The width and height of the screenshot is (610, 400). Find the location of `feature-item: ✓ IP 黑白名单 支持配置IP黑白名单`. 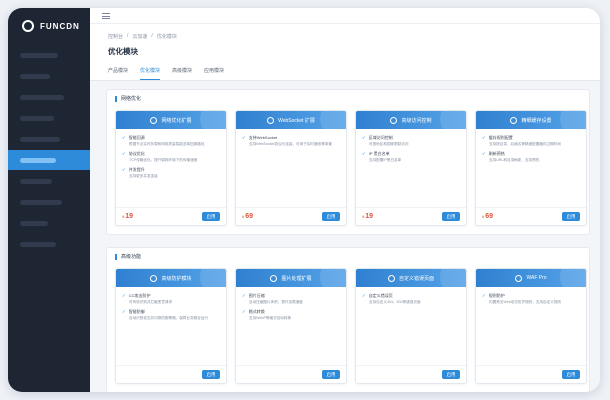

feature-item: ✓ IP 黑白名单 支持配置IP黑白名单 is located at coordinates (411, 157).